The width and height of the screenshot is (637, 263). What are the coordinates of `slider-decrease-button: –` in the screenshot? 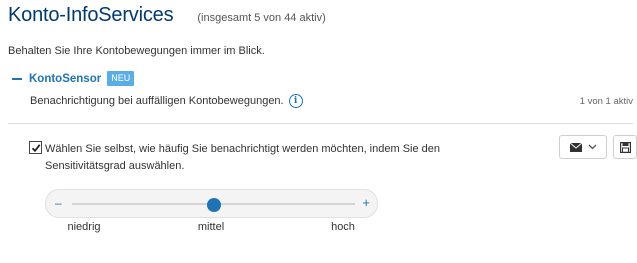 It's located at (58, 203).